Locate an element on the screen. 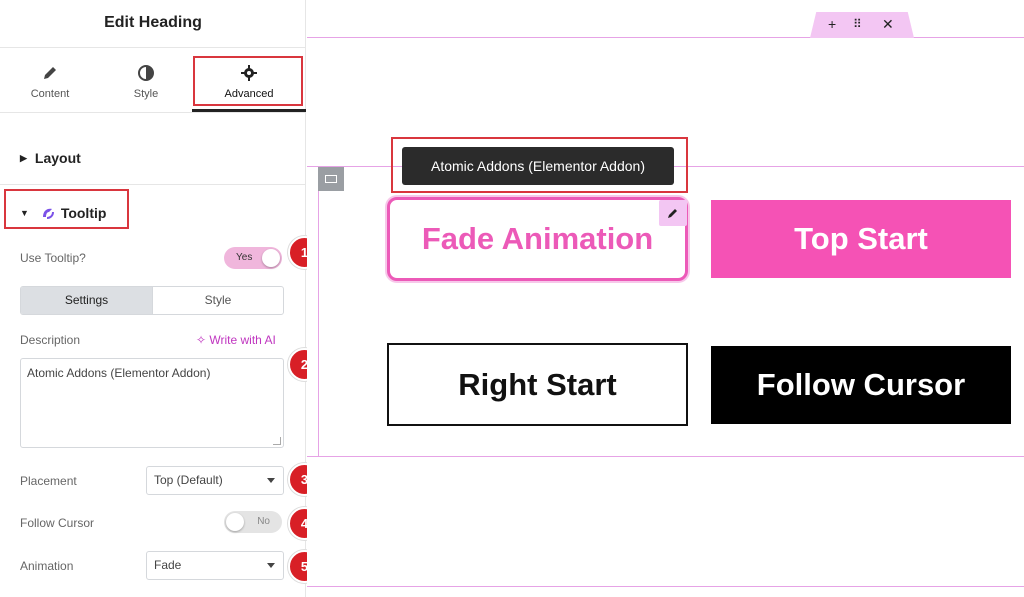 The width and height of the screenshot is (1024, 597). placement-select: Top (Default) is located at coordinates (215, 480).